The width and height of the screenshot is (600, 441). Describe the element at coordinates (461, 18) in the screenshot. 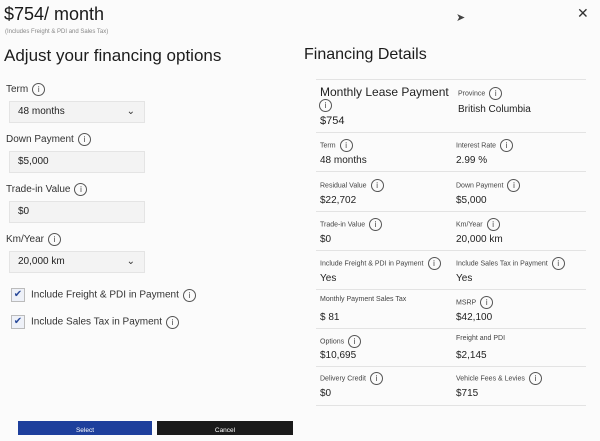

I see `mouse-cursor-icon: ➤` at that location.